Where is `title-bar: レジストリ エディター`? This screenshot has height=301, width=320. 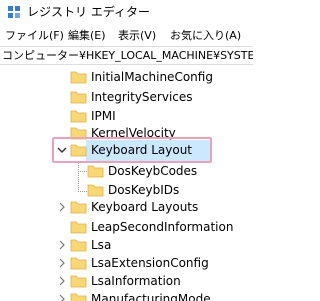
title-bar: レジストリ エディター is located at coordinates (126, 12).